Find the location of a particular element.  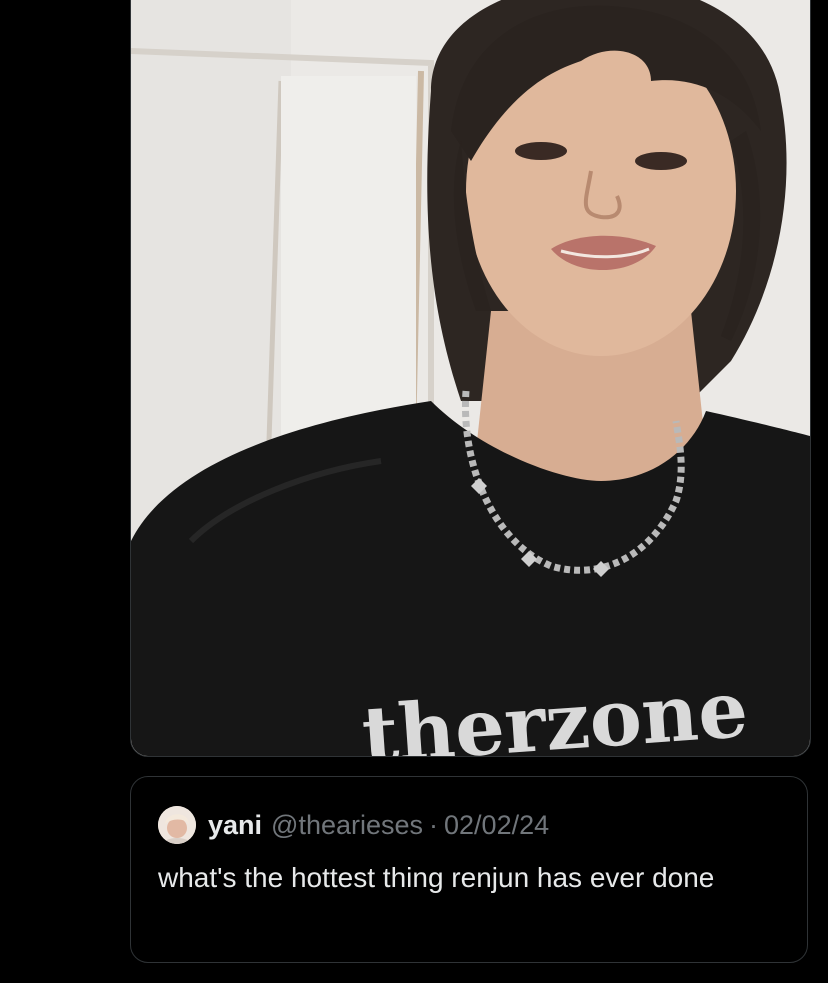

avatar-icon is located at coordinates (177, 825).